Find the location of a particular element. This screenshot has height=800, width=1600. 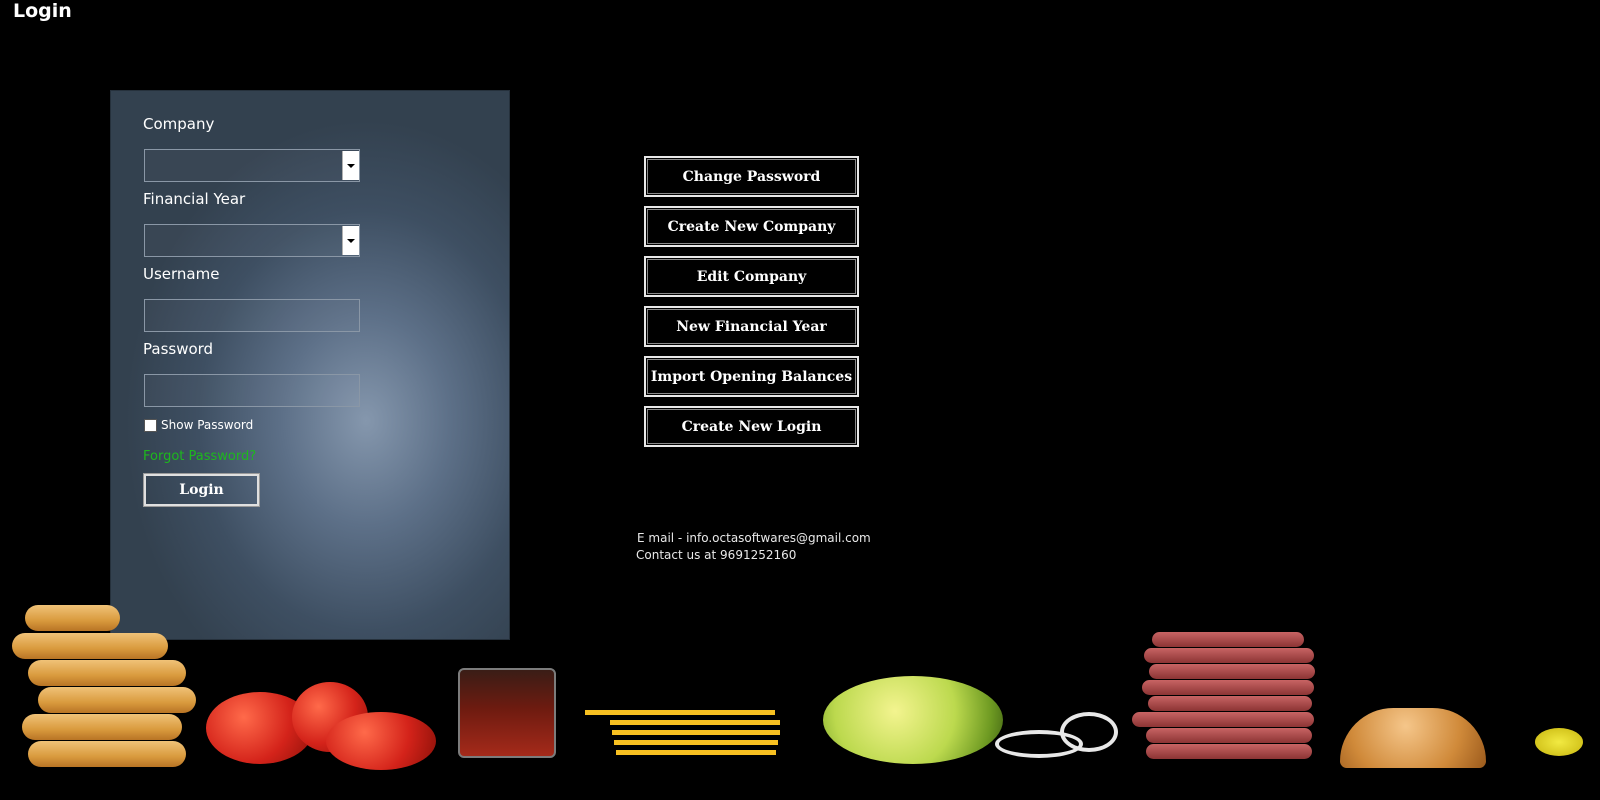

window-title: Login is located at coordinates (42, 11).